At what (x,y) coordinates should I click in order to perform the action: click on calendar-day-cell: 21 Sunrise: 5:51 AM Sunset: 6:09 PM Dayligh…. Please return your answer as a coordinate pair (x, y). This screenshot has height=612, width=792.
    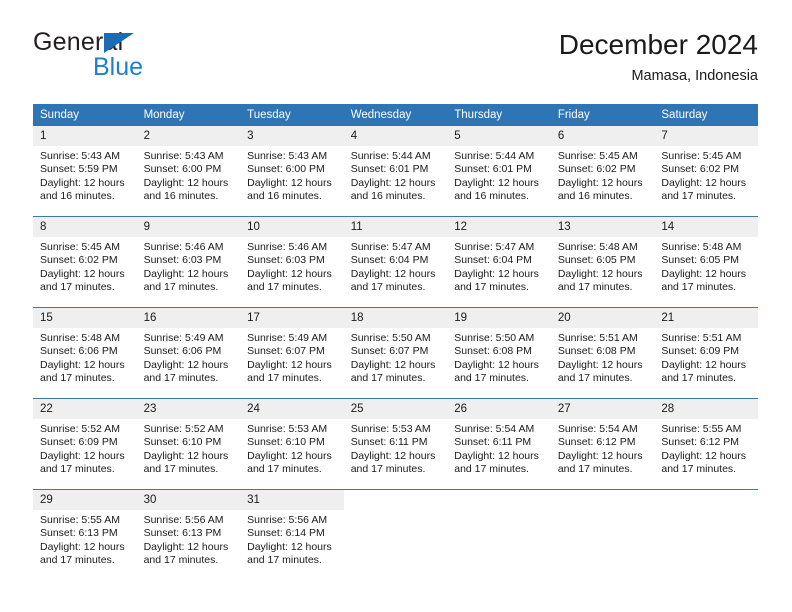
    Looking at the image, I should click on (706, 347).